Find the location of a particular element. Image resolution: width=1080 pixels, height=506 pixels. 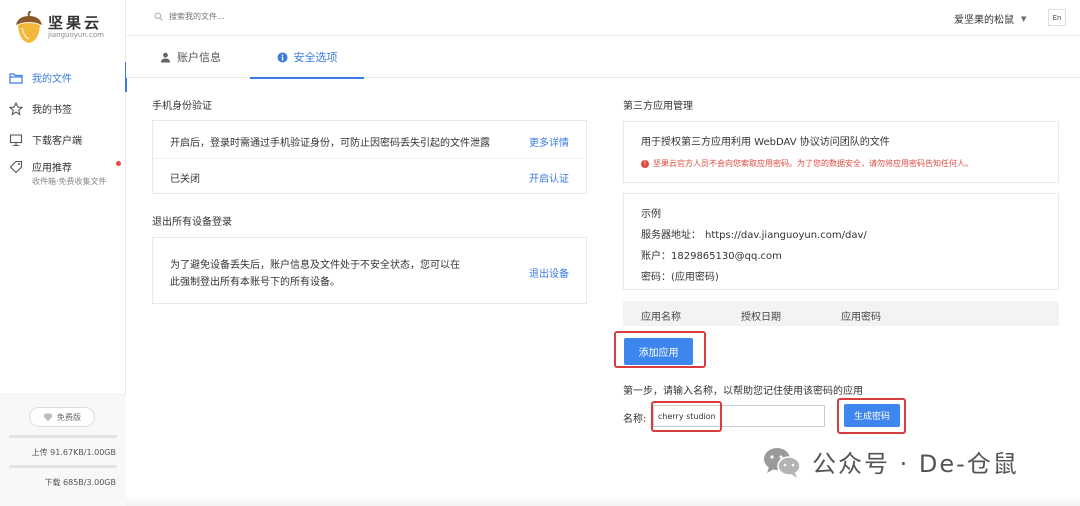

plan-badge: 免费版 is located at coordinates (62, 417).